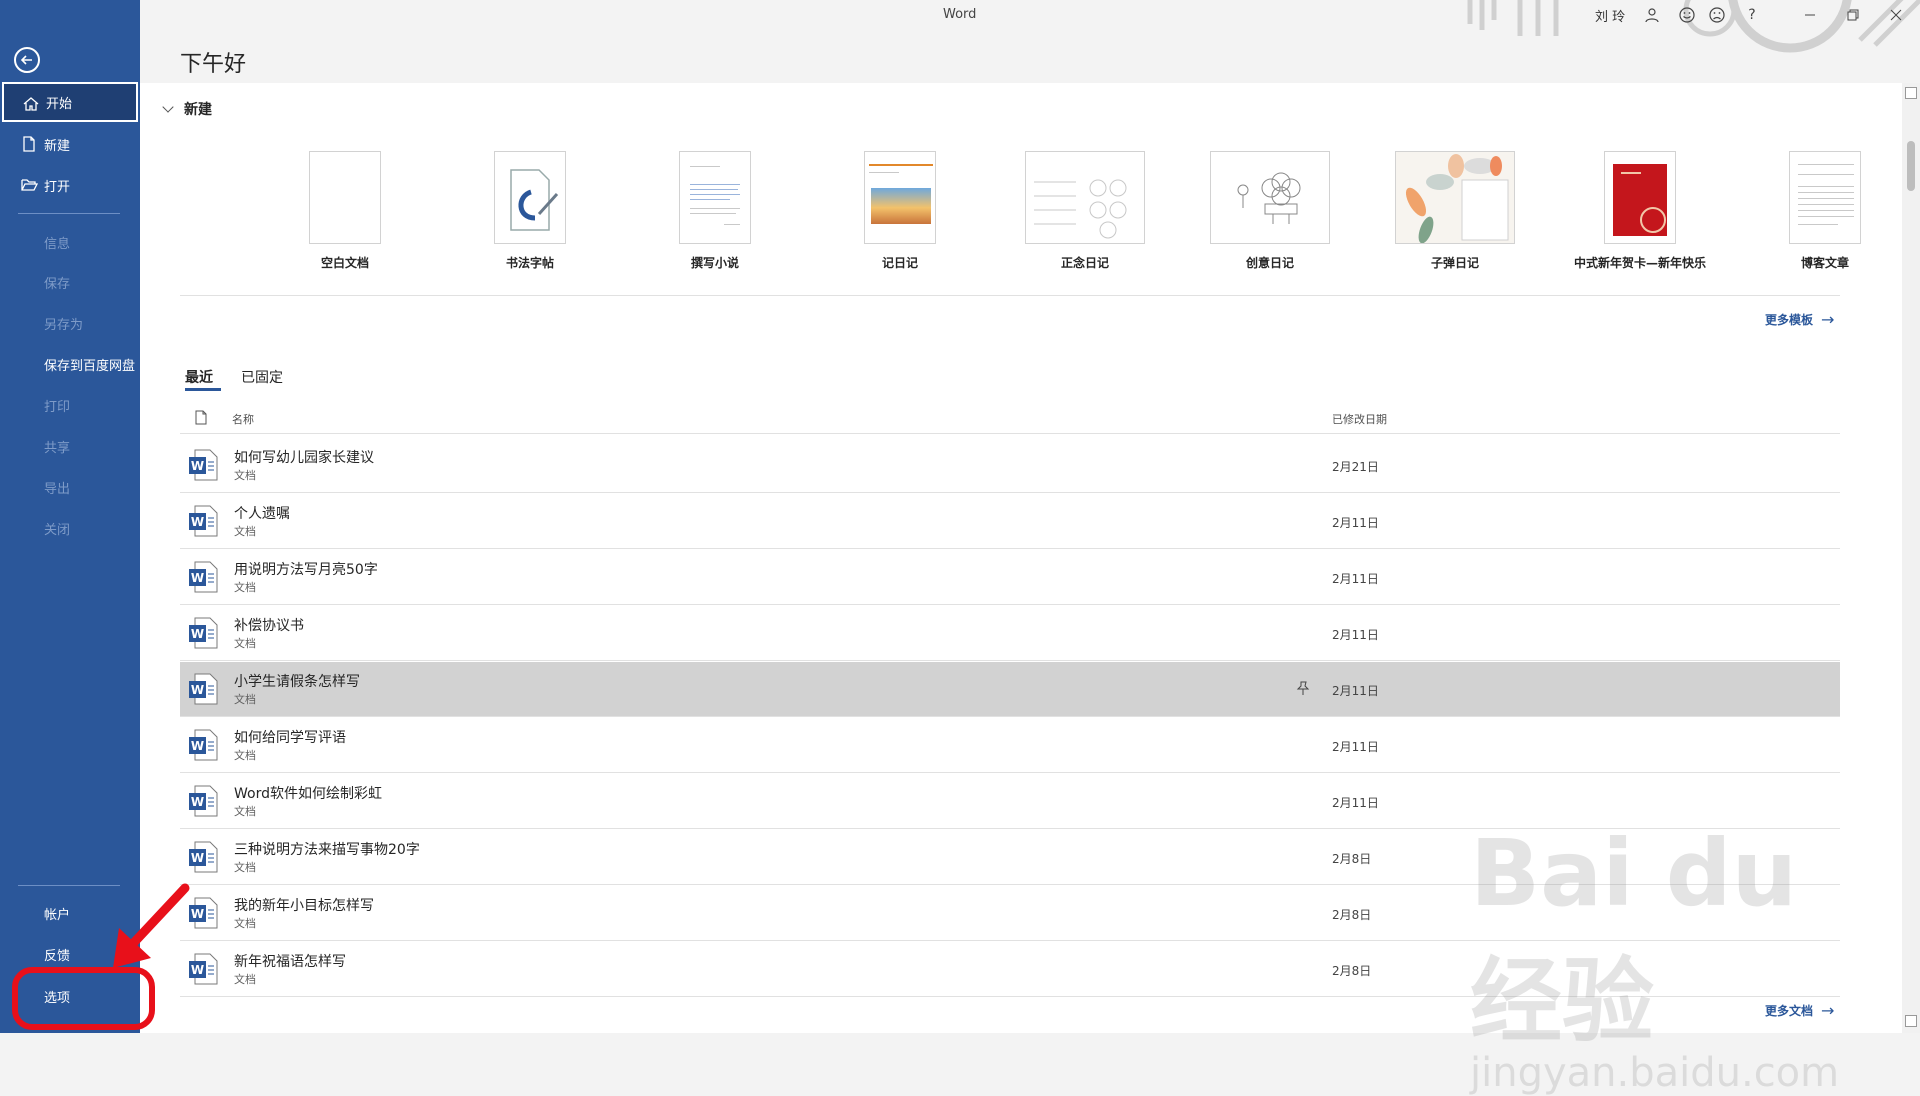 This screenshot has width=1920, height=1096. What do you see at coordinates (1303, 688) in the screenshot?
I see `pin-icon` at bounding box center [1303, 688].